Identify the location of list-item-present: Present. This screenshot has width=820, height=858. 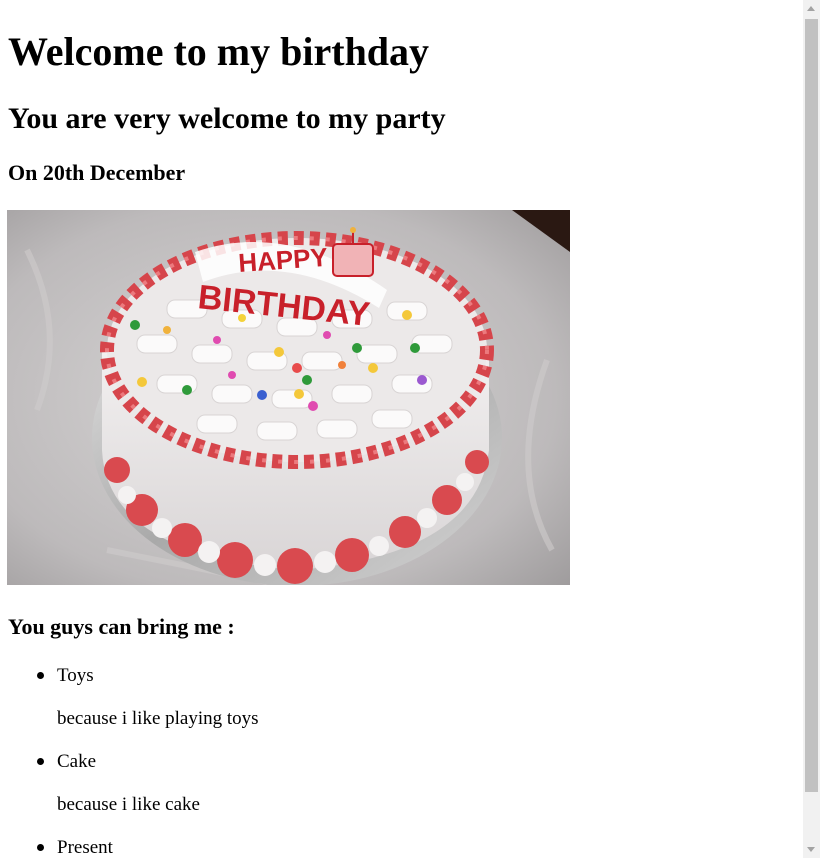
(358, 846).